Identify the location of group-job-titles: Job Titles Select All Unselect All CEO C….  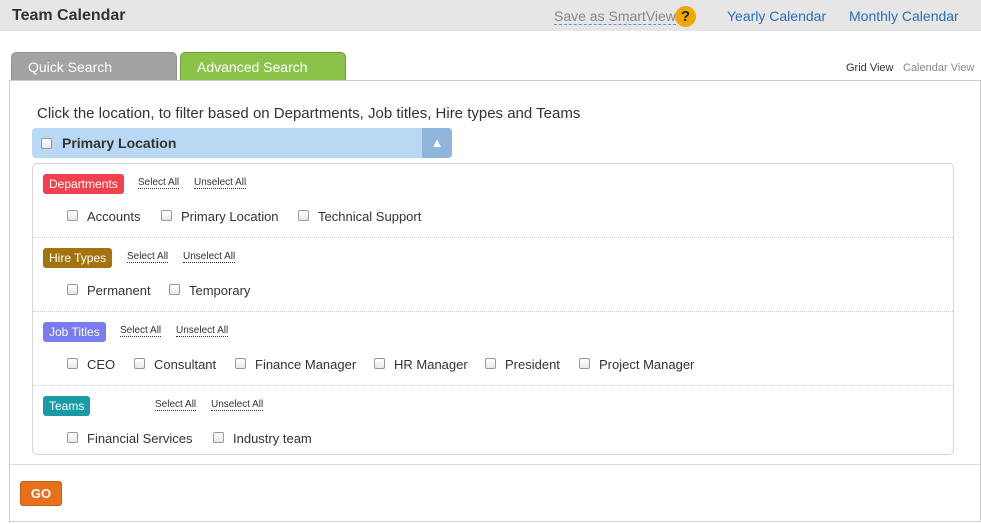
(493, 349).